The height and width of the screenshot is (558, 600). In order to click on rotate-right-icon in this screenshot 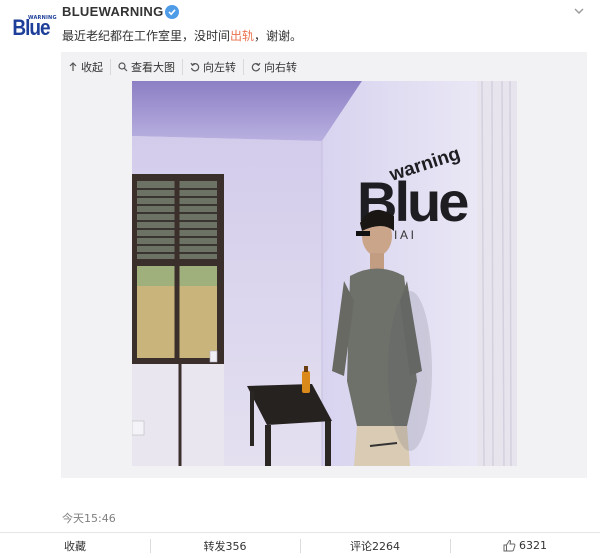, I will do `click(256, 67)`.